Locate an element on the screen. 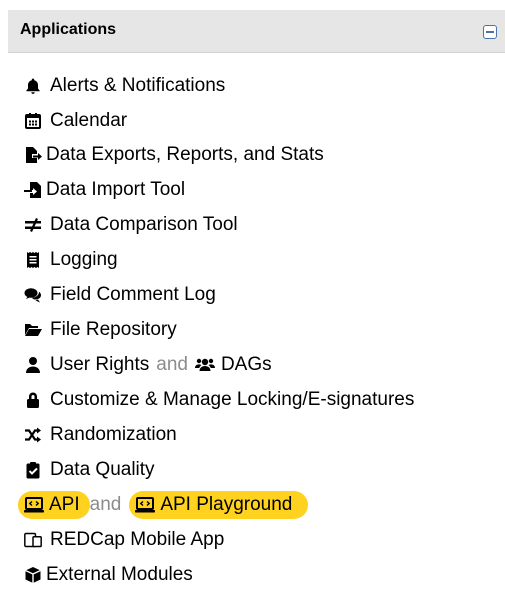 The width and height of the screenshot is (505, 589). item-label: Field Comment Log is located at coordinates (133, 294).